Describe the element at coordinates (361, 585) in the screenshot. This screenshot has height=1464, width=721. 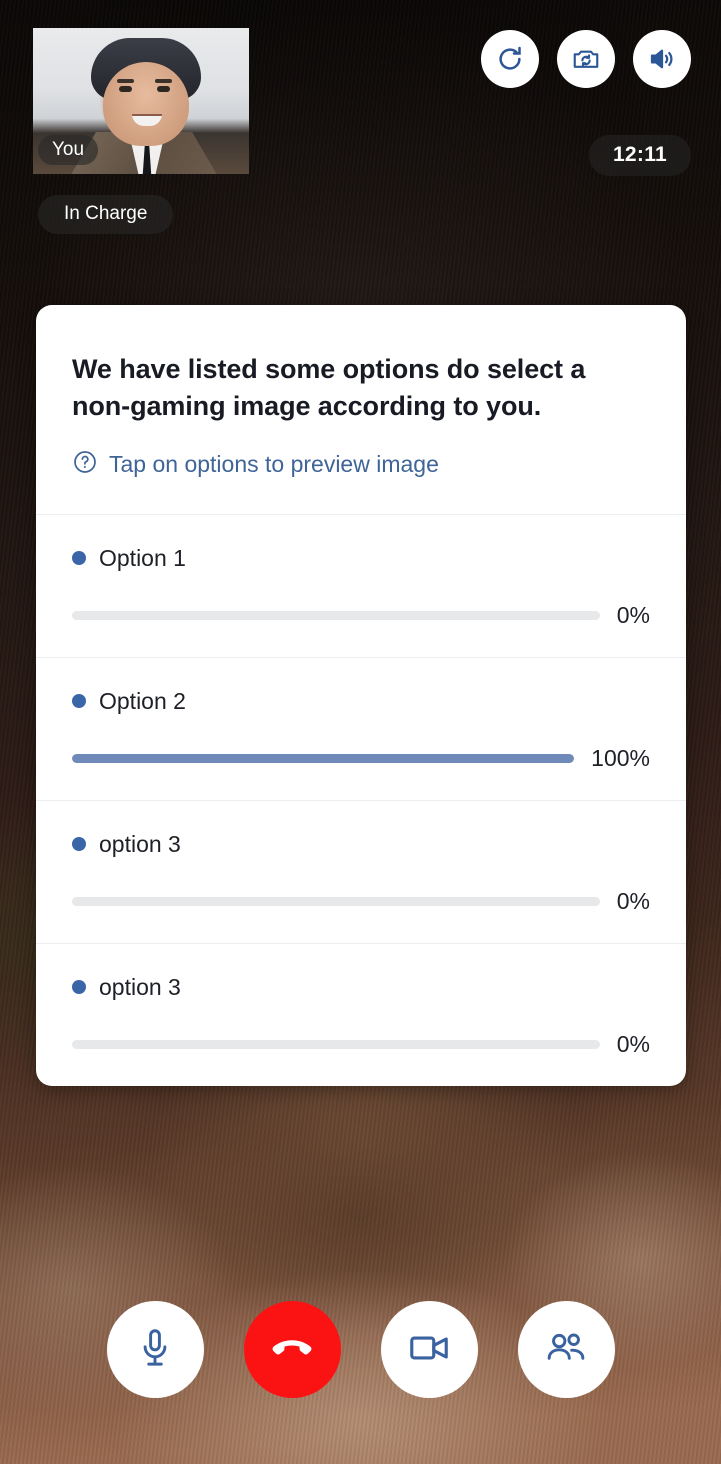
I see `poll-option-row: Option 1 0%` at that location.